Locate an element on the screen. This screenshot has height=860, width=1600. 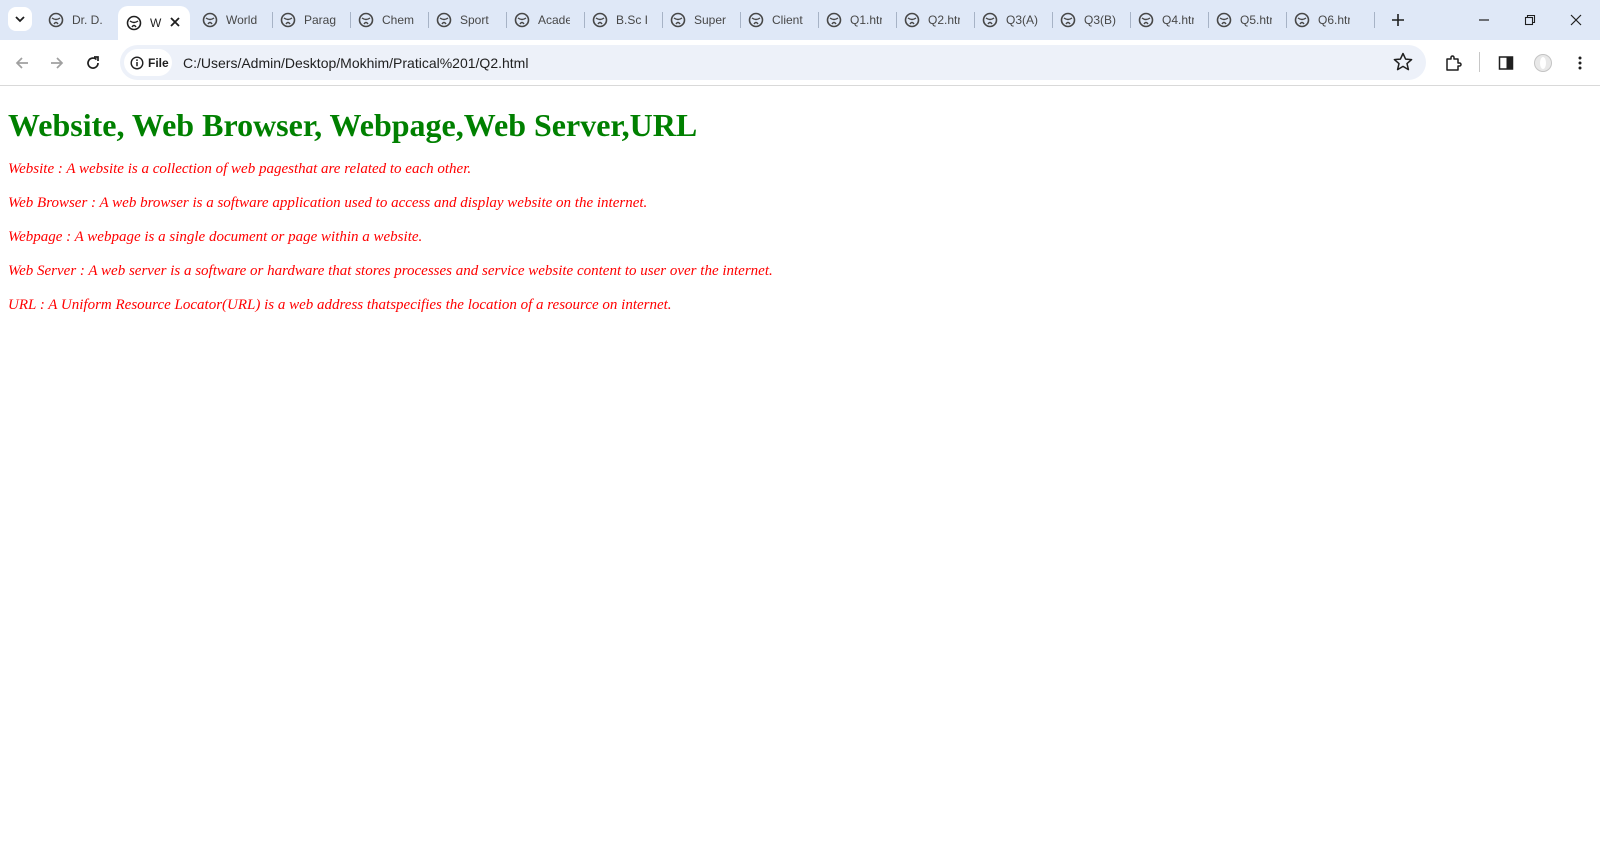
tab-title: World is located at coordinates (242, 20).